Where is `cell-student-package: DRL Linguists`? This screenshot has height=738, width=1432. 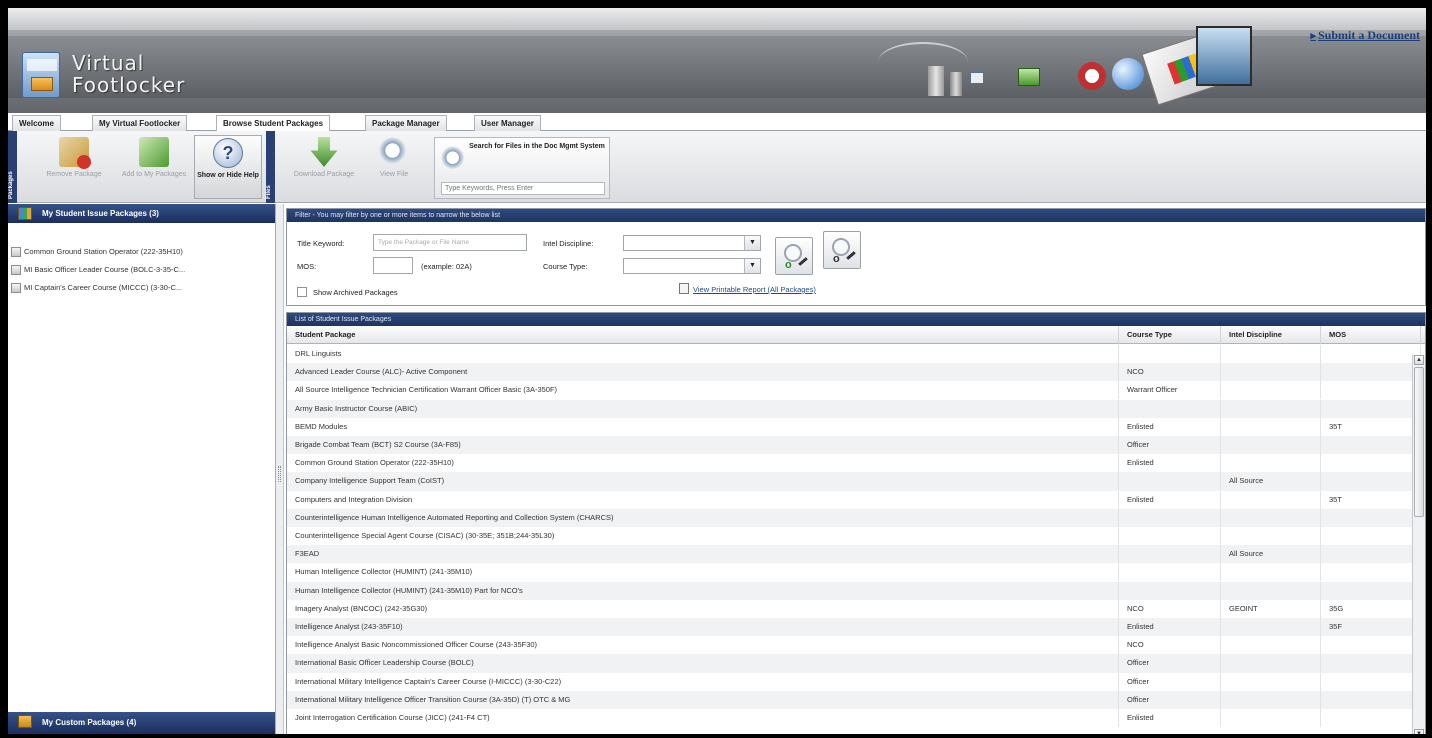
cell-student-package: DRL Linguists is located at coordinates (703, 354).